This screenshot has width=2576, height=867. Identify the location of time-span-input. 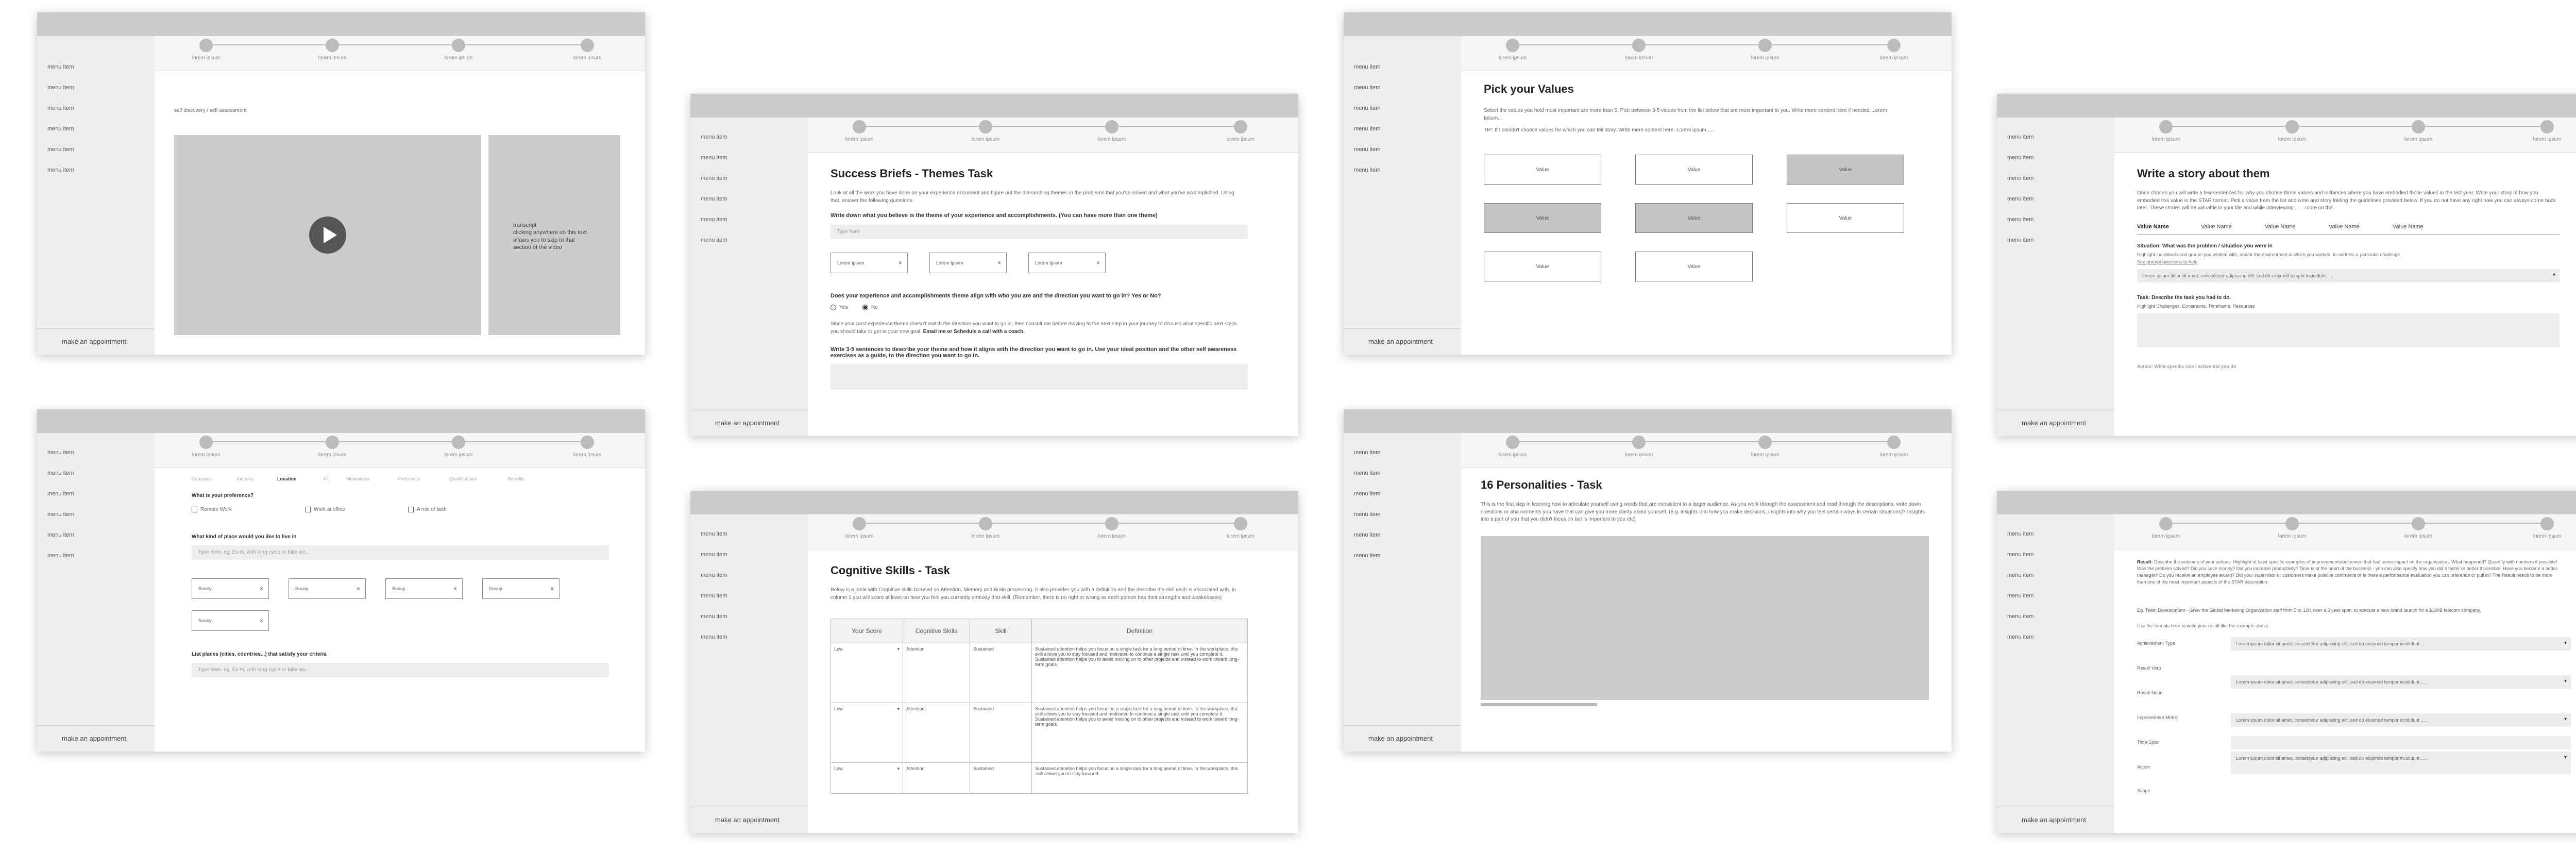
(2401, 742).